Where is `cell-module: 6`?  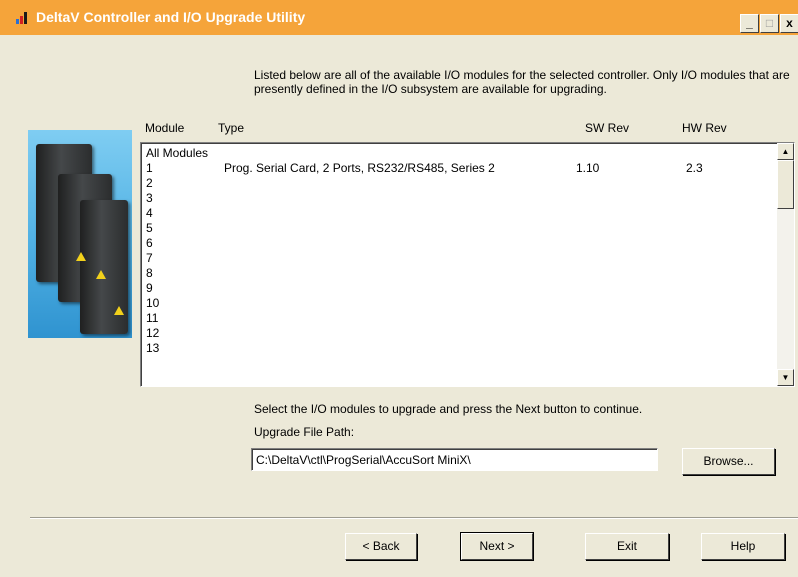
cell-module: 6 is located at coordinates (149, 243).